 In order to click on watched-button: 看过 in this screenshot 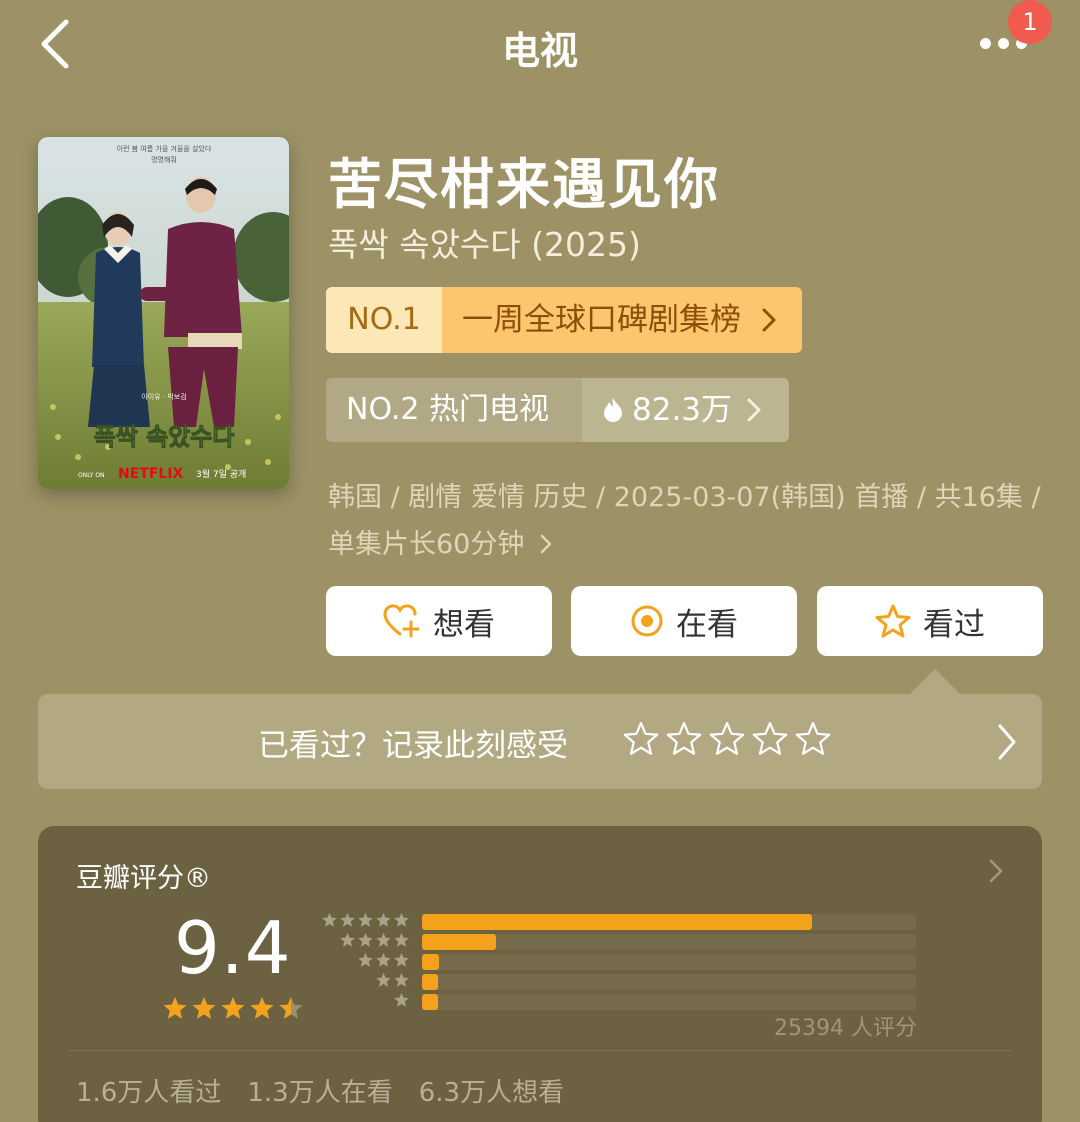, I will do `click(930, 621)`.